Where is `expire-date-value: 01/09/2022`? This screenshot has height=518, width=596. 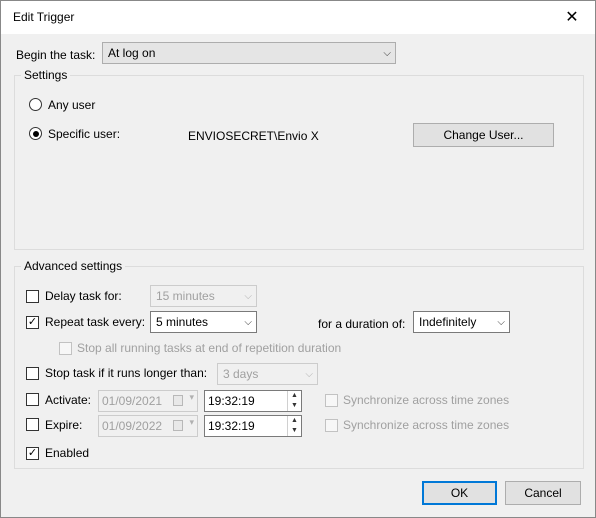 expire-date-value: 01/09/2022 is located at coordinates (132, 426).